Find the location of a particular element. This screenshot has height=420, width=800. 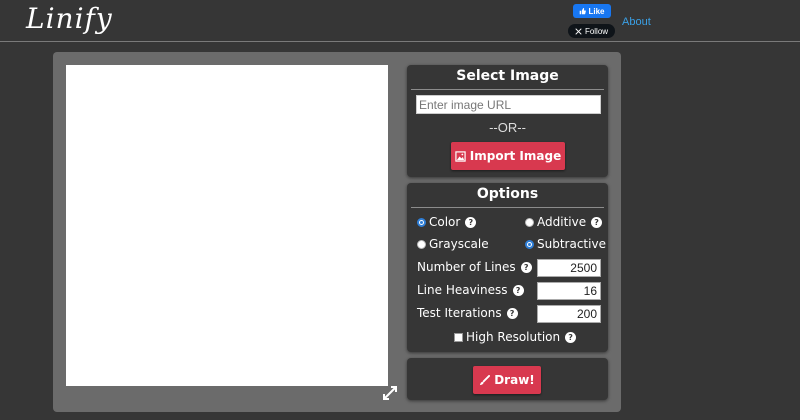

number-of-lines-input: 2500 is located at coordinates (569, 268).